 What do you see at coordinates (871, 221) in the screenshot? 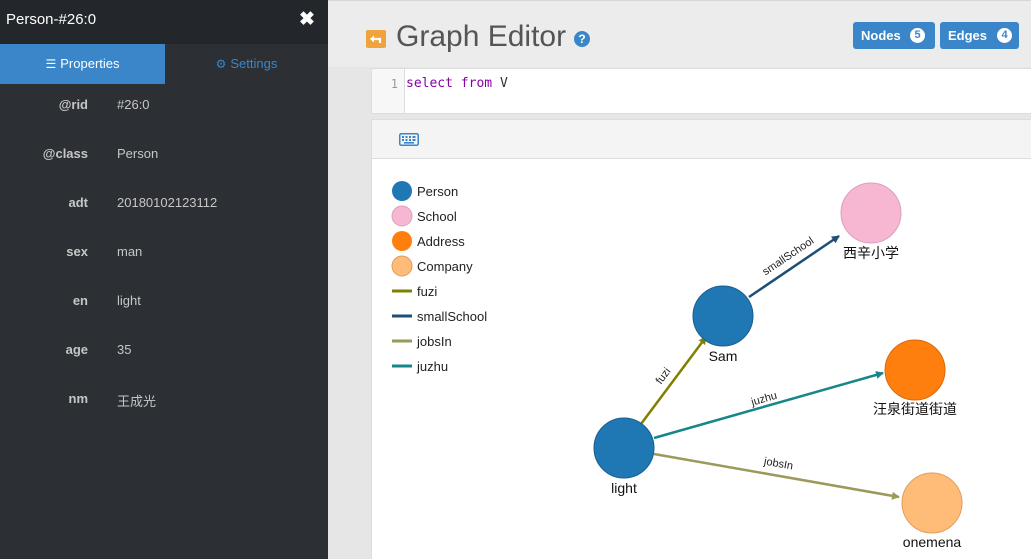
I see `node-school: 西辛小学` at bounding box center [871, 221].